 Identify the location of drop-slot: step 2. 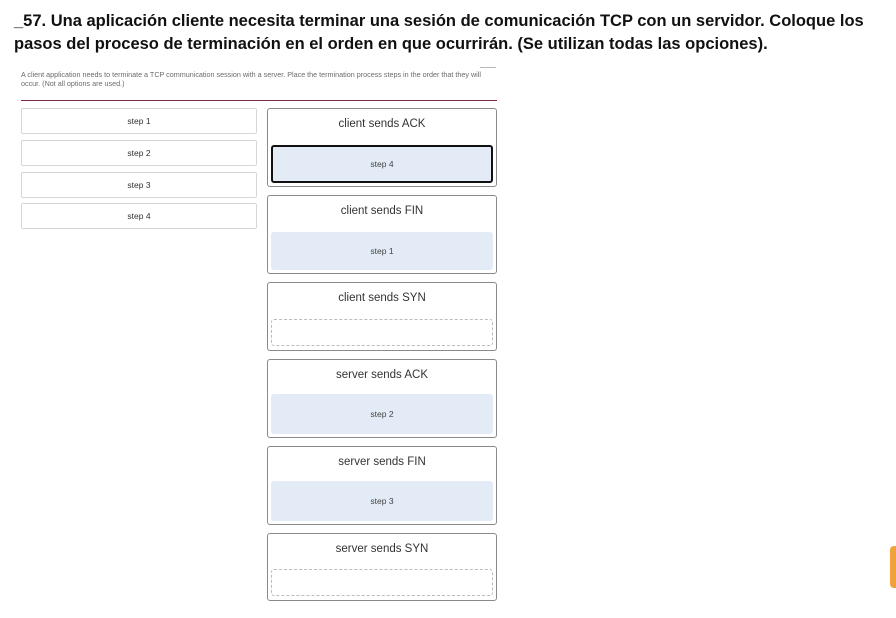
(382, 414).